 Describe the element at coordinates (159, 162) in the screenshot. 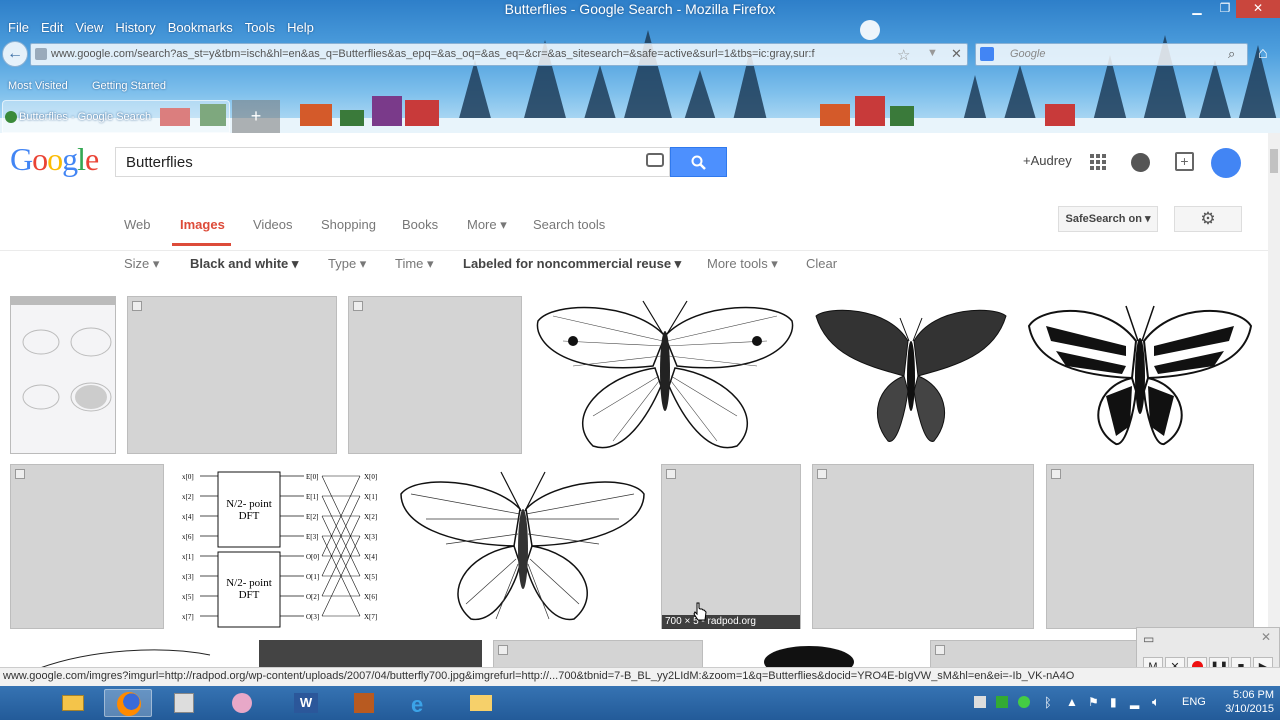

I see `search-query: Butterflies` at that location.